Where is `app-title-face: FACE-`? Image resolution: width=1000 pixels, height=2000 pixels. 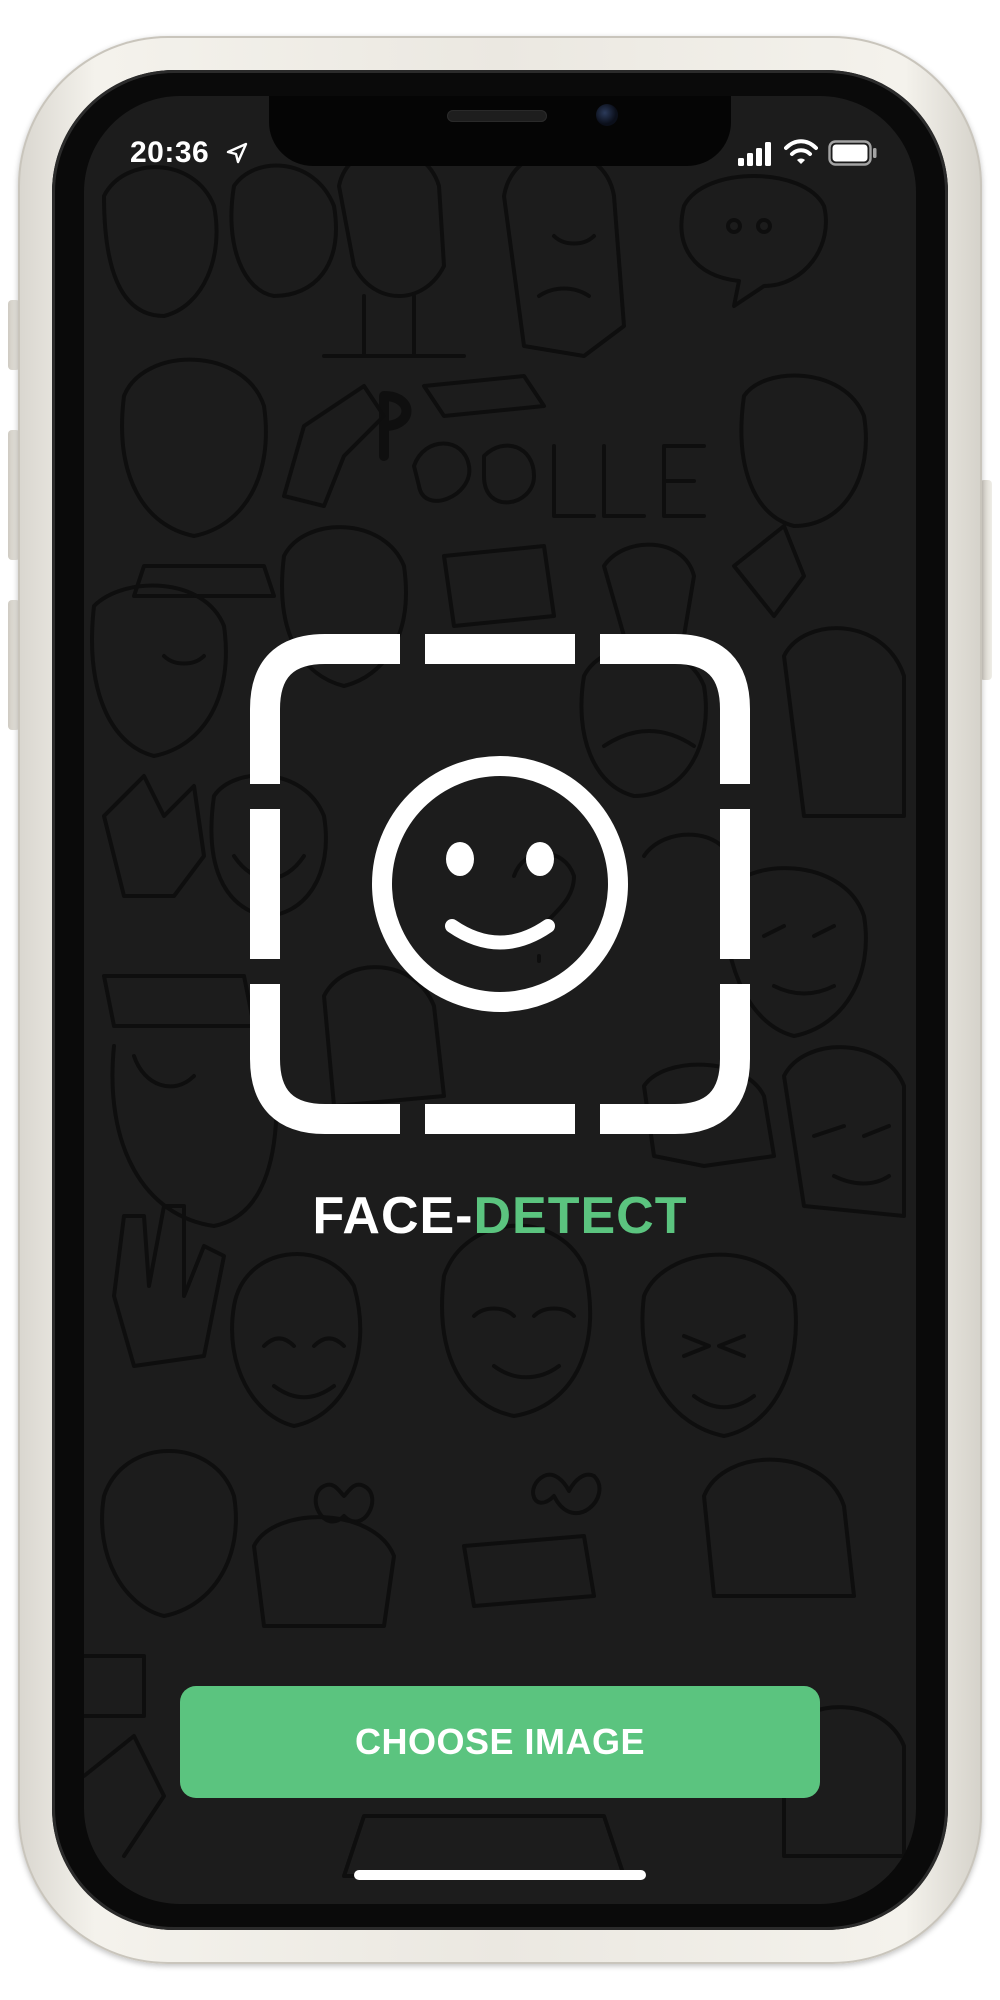
app-title-face: FACE- is located at coordinates (393, 1216).